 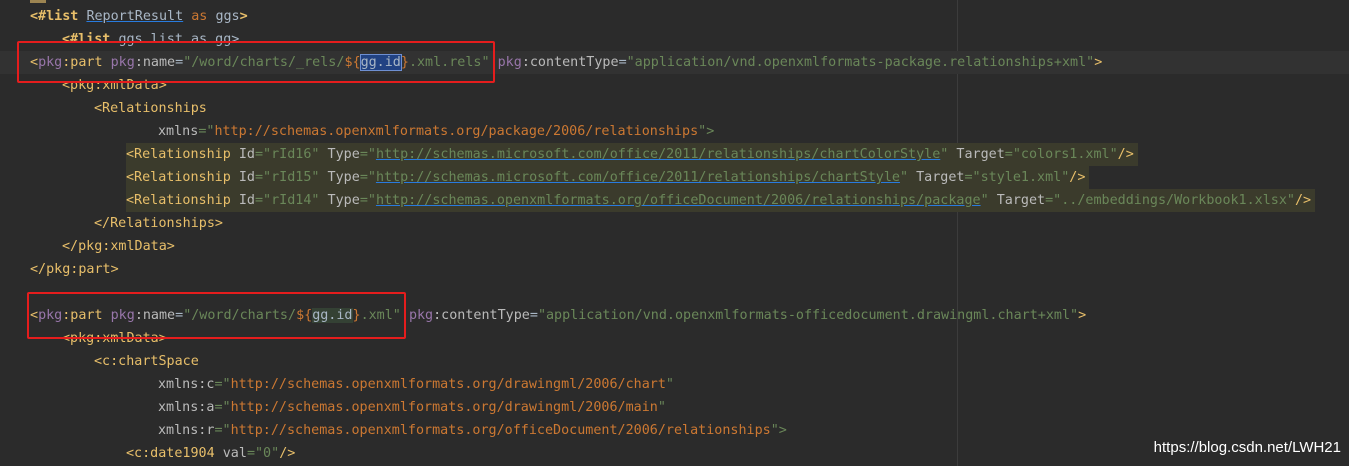 What do you see at coordinates (186, 384) in the screenshot?
I see `attr-name: xmlns:c` at bounding box center [186, 384].